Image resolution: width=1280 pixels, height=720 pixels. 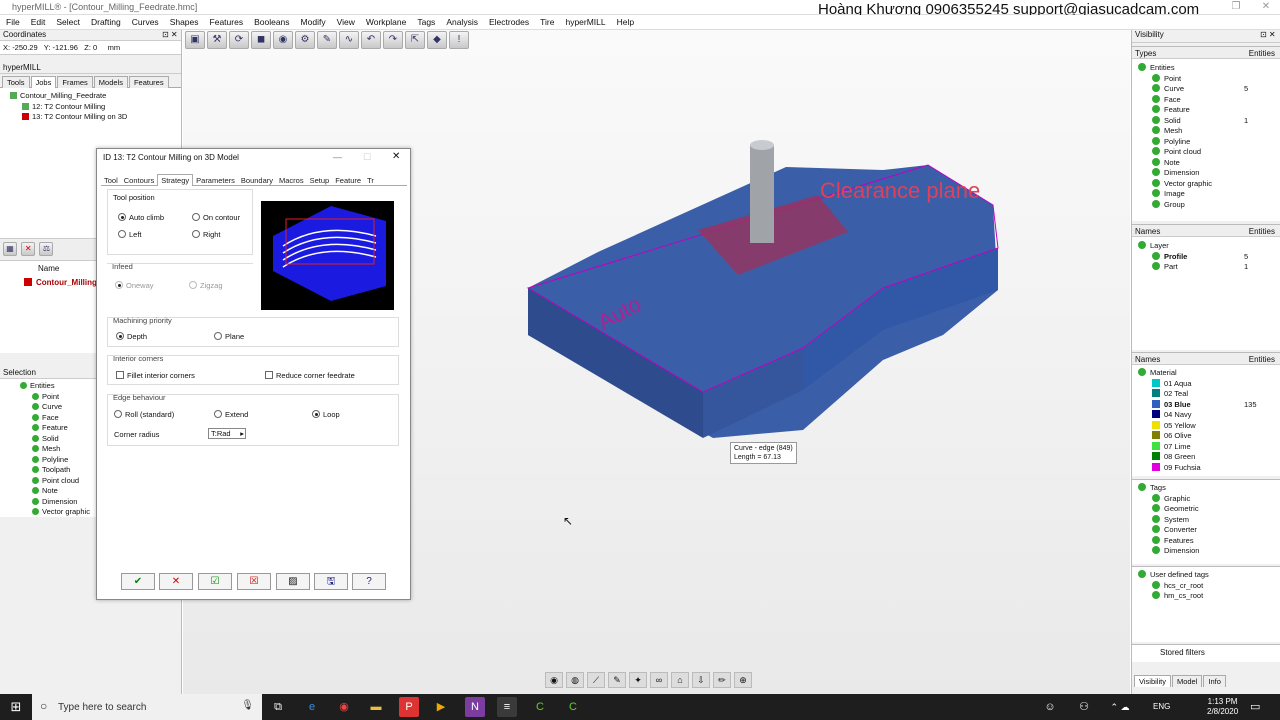 What do you see at coordinates (1050, 707) in the screenshot?
I see `user-avatar-icon: ☺` at bounding box center [1050, 707].